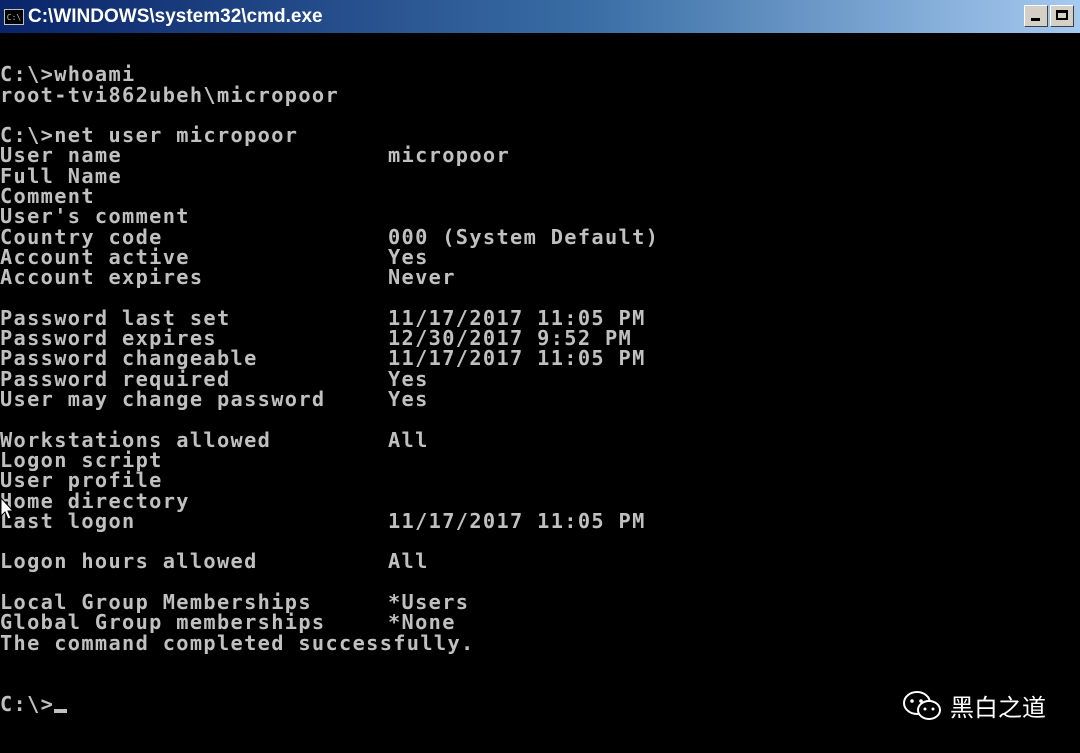 The width and height of the screenshot is (1080, 753). I want to click on console-field-row: User profile, so click(329, 480).